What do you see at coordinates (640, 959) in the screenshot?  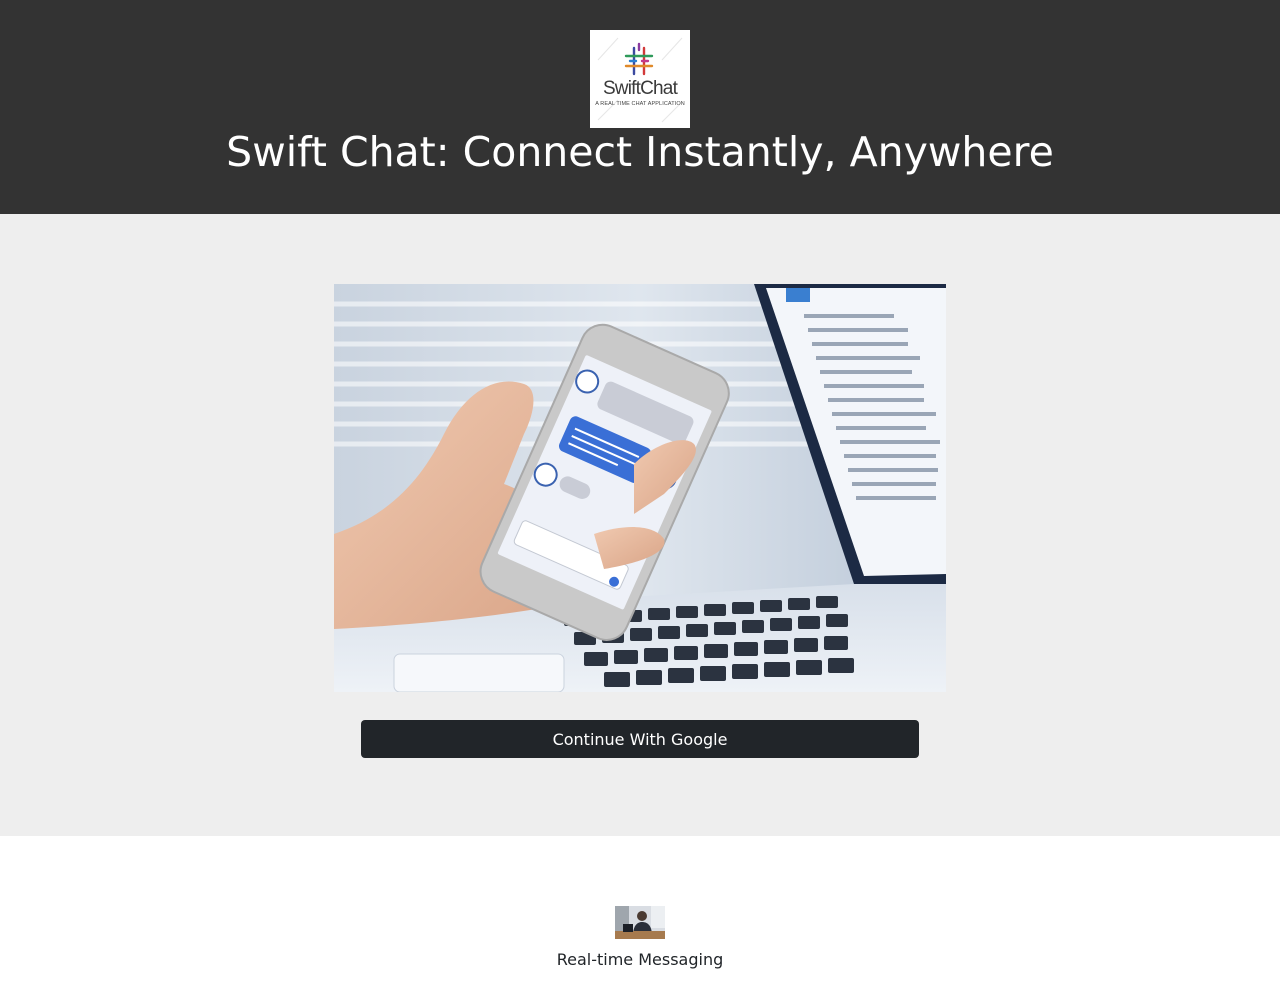 I see `feature-label-realtime-messaging: Real-time Messaging` at bounding box center [640, 959].